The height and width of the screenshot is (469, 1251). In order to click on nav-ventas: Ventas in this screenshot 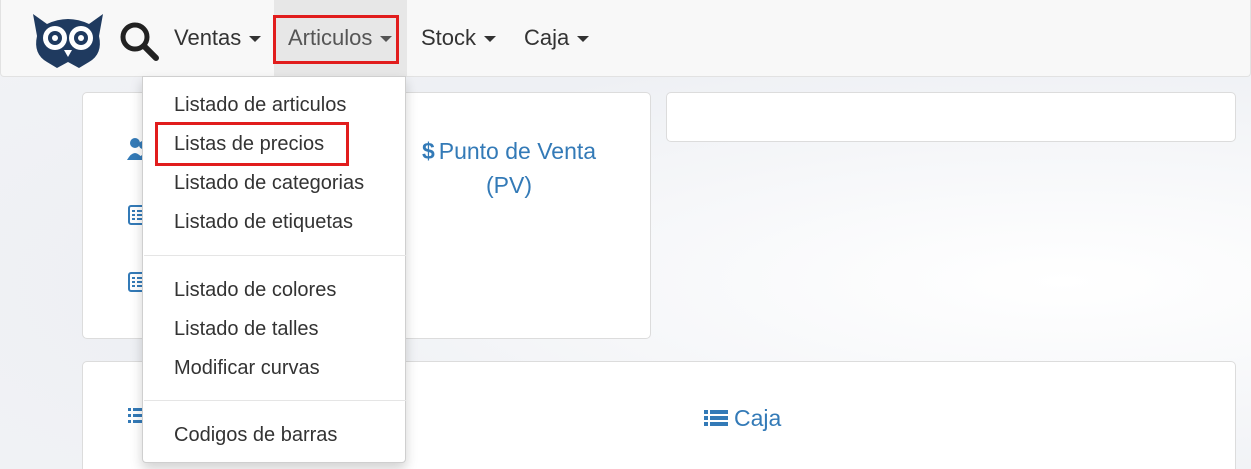, I will do `click(217, 38)`.